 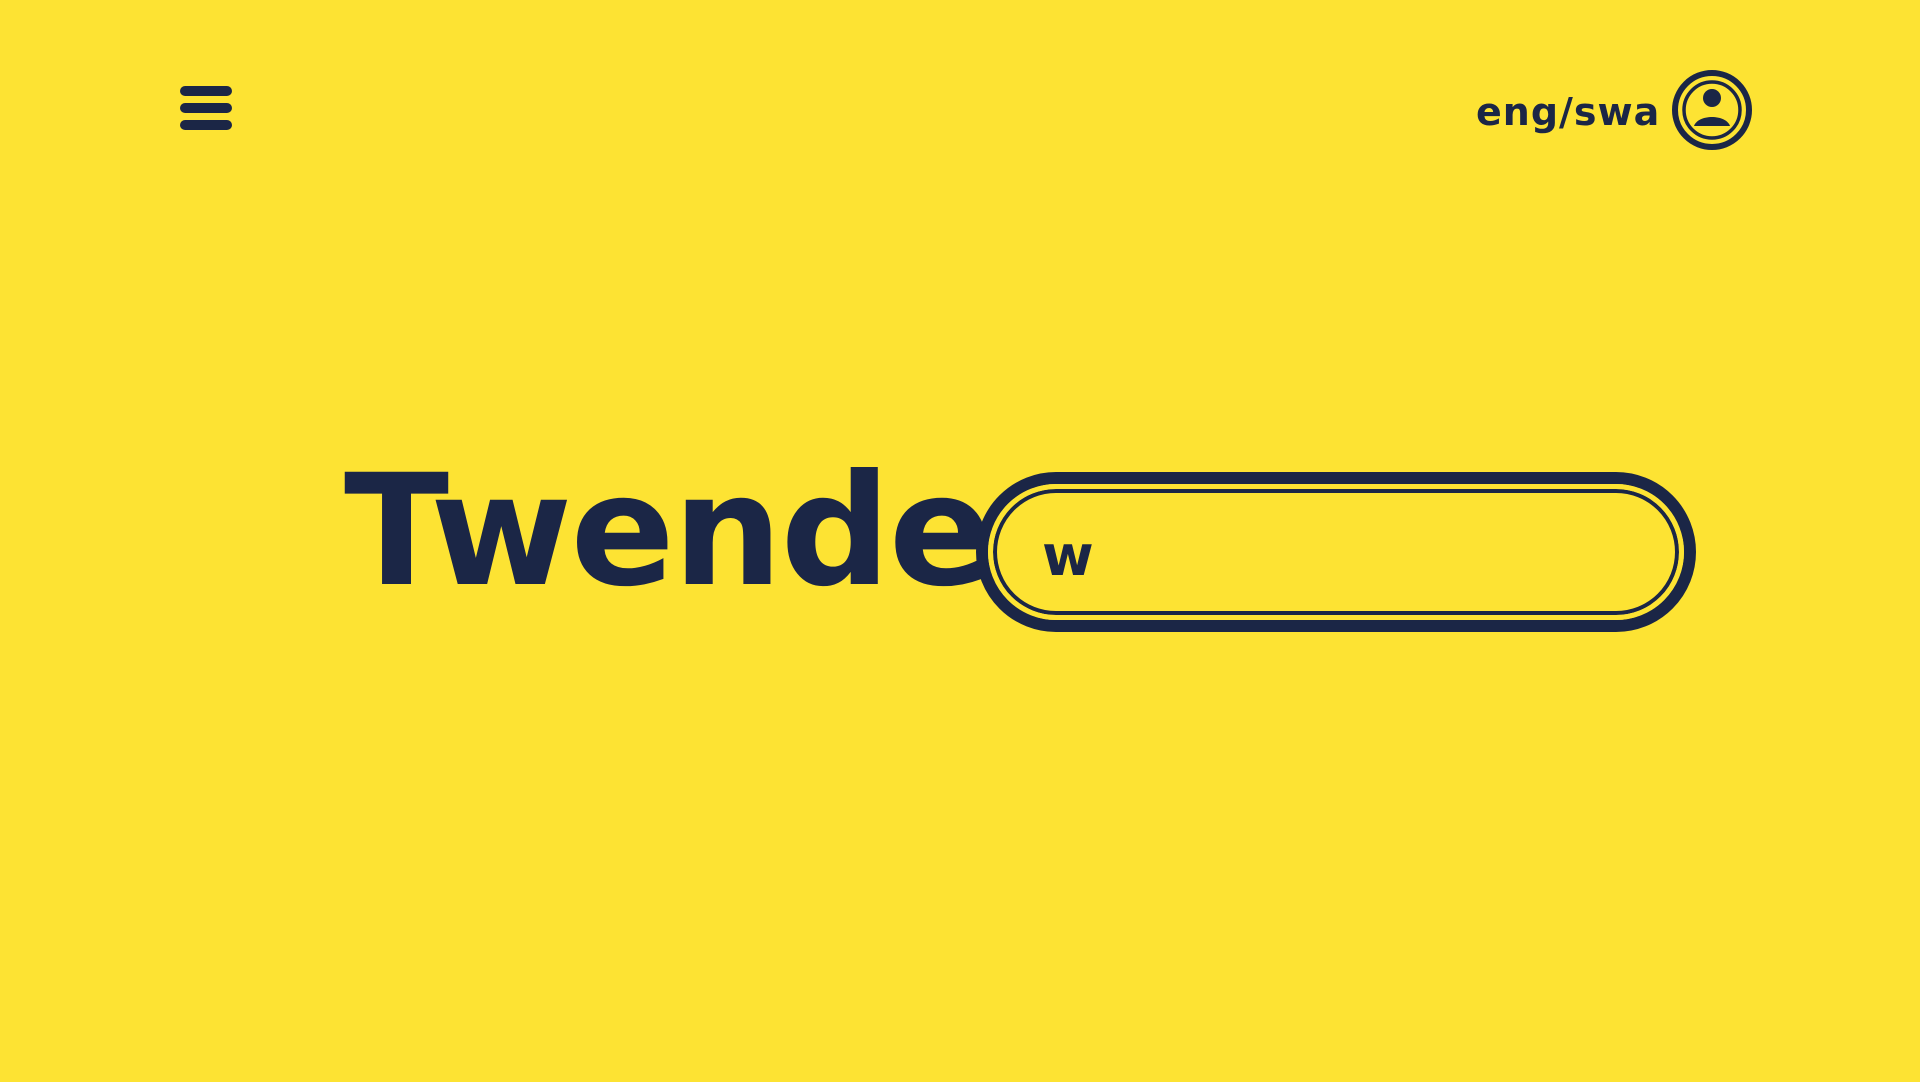 I want to click on brand-title: Twende, so click(x=668, y=531).